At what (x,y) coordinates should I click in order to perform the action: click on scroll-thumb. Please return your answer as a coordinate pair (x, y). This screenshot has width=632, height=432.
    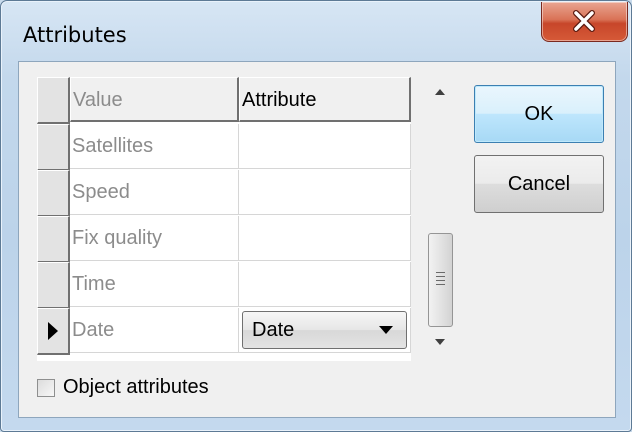
    Looking at the image, I should click on (440, 280).